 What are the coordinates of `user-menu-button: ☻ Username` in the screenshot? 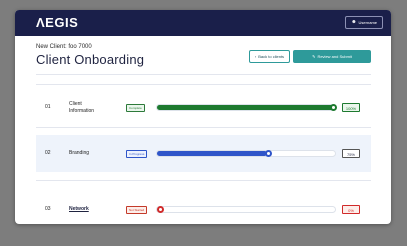 It's located at (364, 22).